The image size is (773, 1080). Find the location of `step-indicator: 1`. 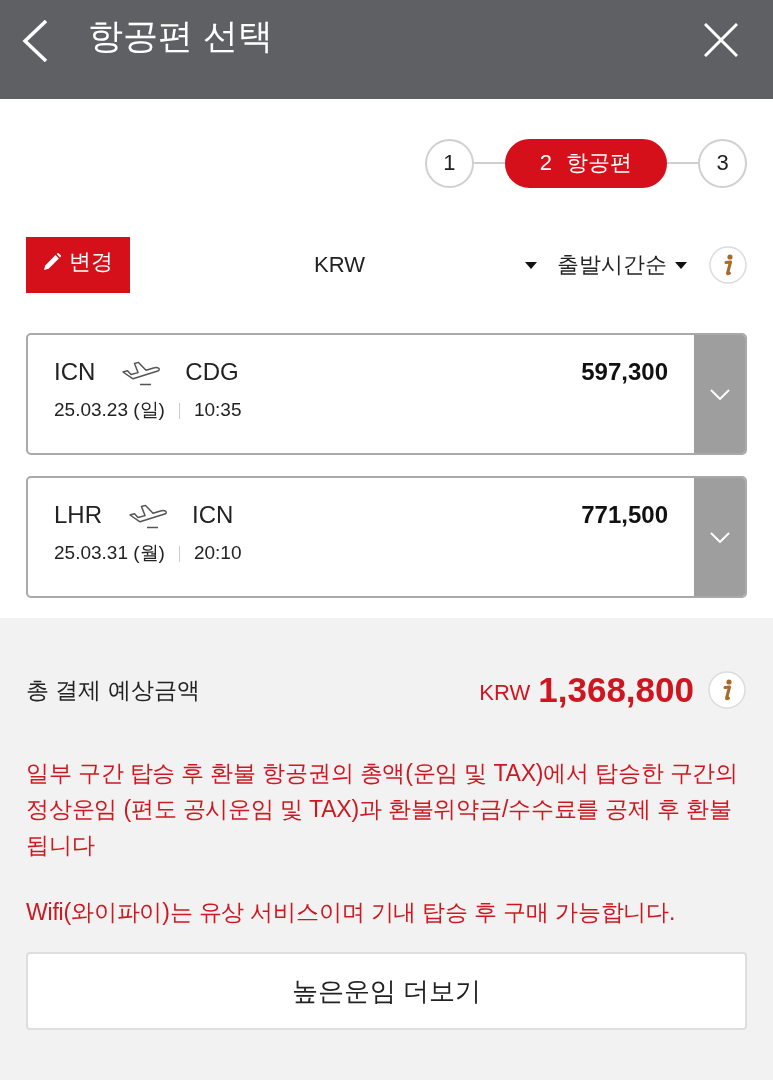

step-indicator: 1 is located at coordinates (449, 163).